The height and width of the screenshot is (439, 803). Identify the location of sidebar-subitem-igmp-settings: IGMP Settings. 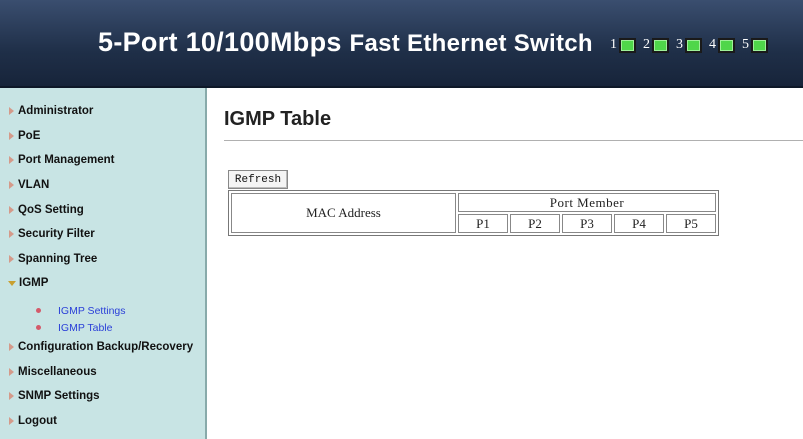
(63, 310).